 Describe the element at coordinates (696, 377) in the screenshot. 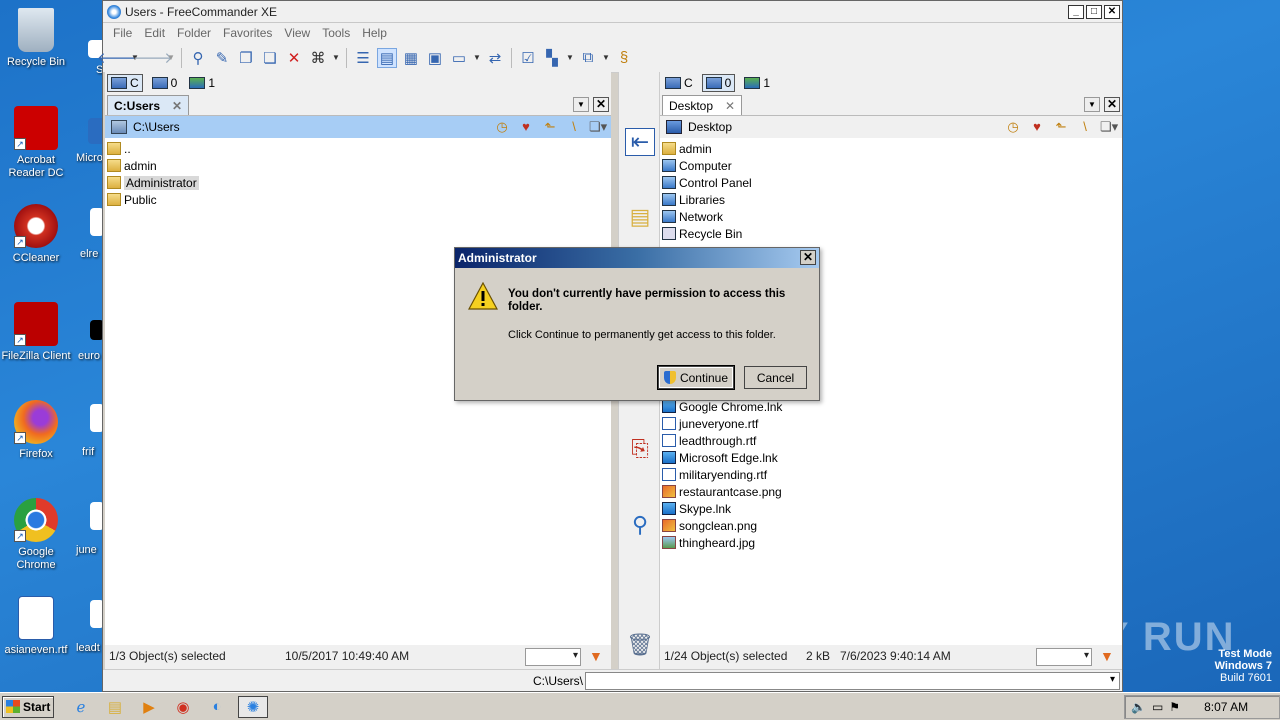

I see `continue-button: Continue` at that location.